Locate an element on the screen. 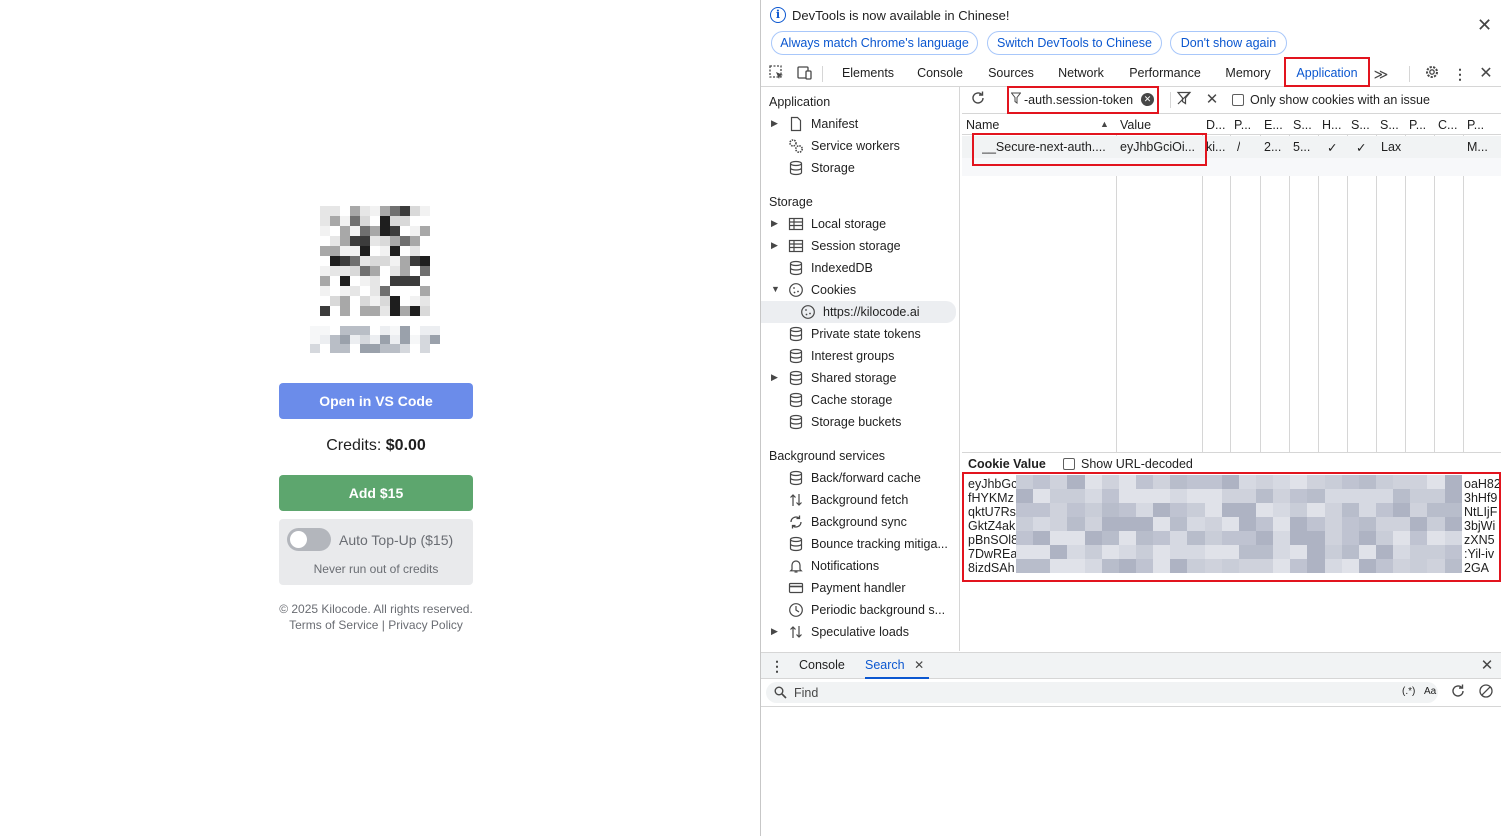 Image resolution: width=1501 pixels, height=836 pixels. show-url-decoded-label: Show URL-decoded is located at coordinates (1137, 464).